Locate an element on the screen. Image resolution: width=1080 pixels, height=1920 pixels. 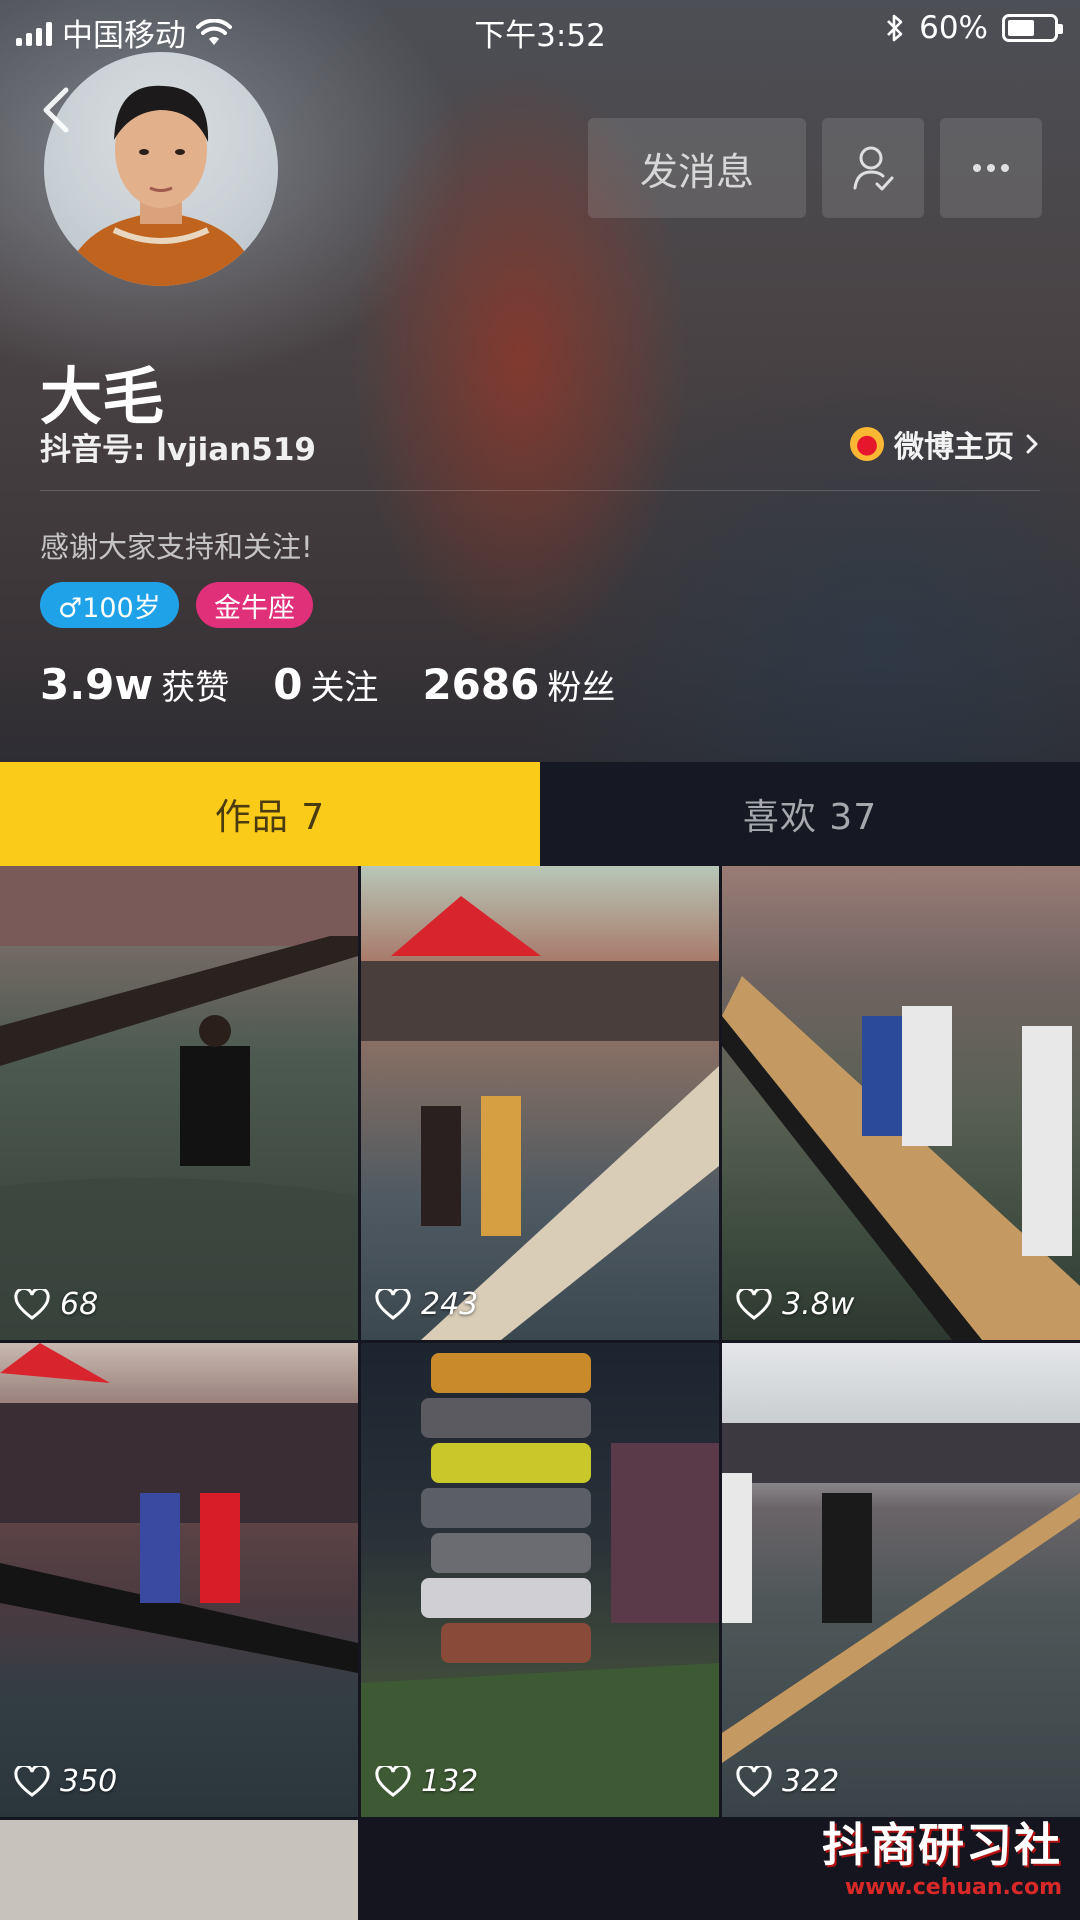
like-count: 68 is located at coordinates (79, 1304).